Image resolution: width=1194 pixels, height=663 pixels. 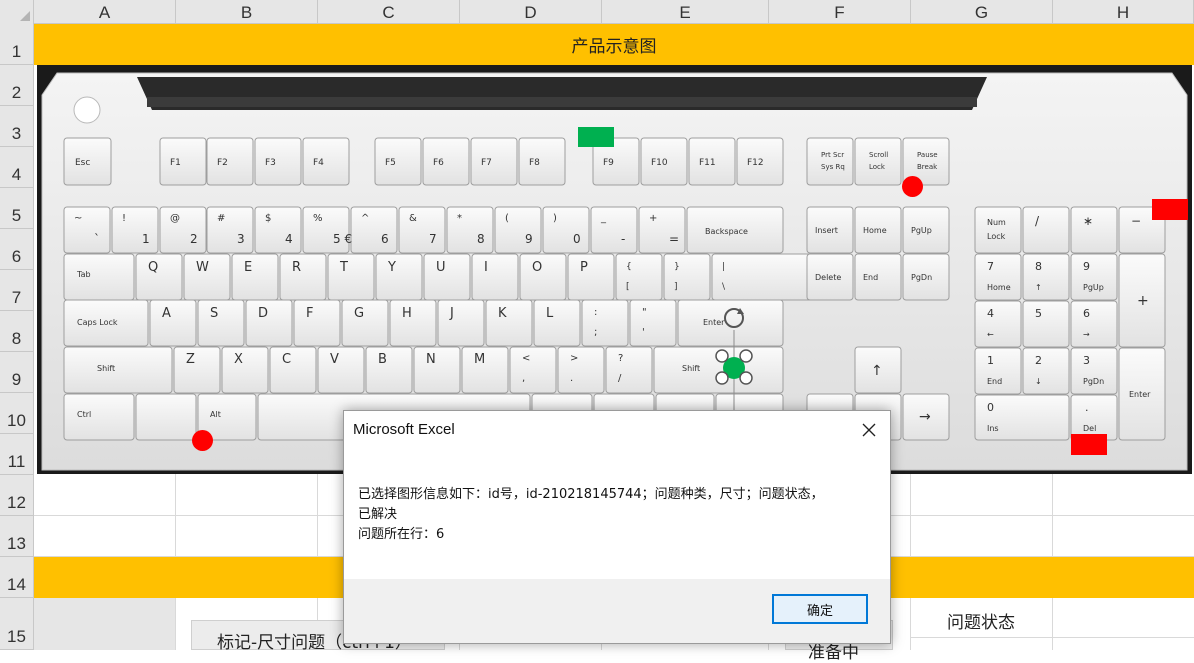 What do you see at coordinates (401, 534) in the screenshot?
I see `dialog-message-line: 问题所在行：6` at bounding box center [401, 534].